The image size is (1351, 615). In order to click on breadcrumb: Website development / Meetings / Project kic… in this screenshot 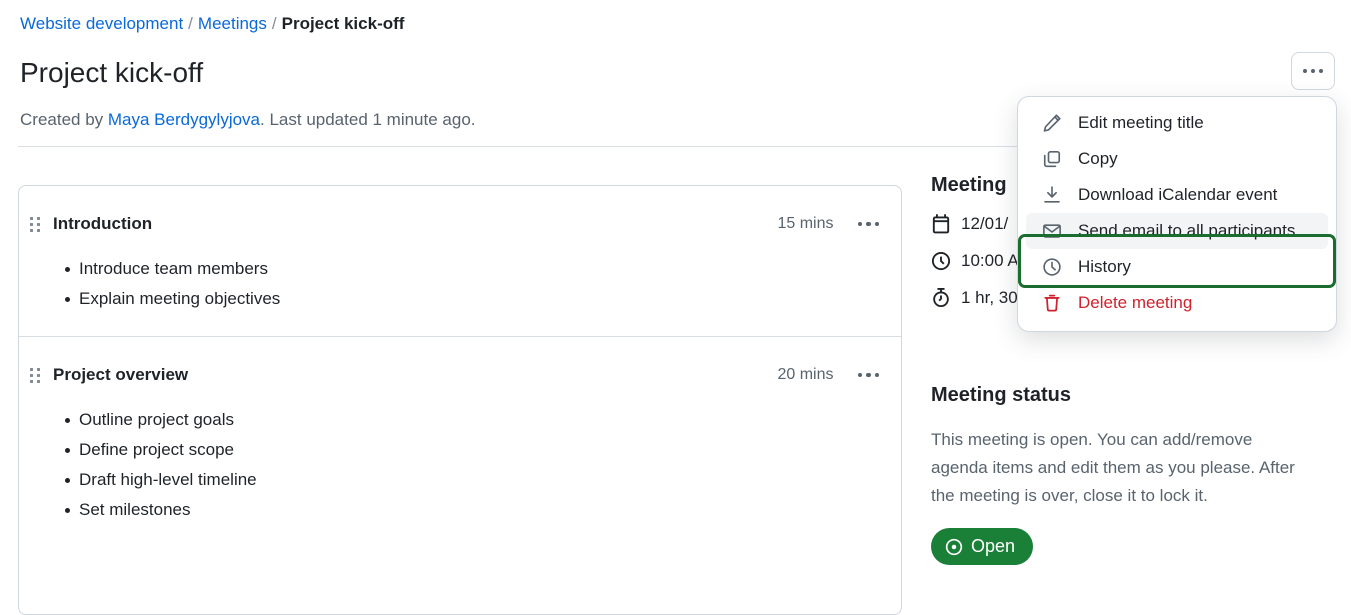, I will do `click(212, 24)`.